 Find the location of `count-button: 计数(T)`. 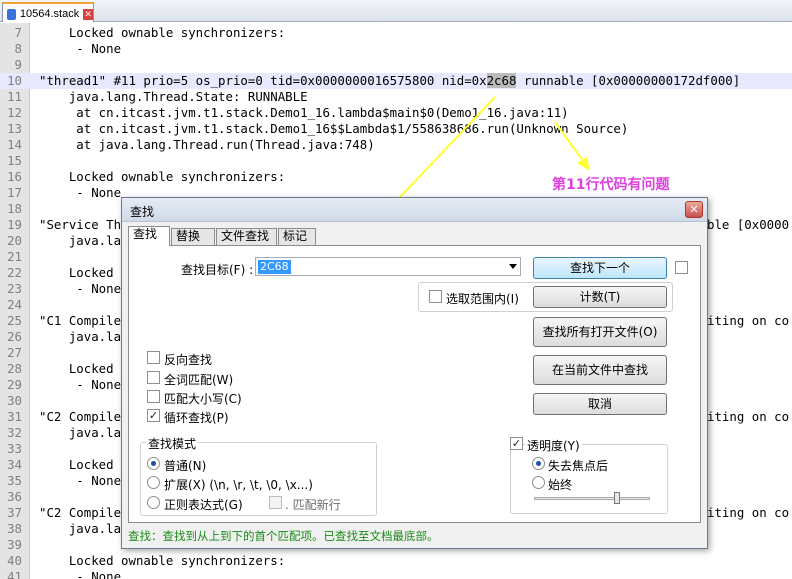

count-button: 计数(T) is located at coordinates (600, 297).